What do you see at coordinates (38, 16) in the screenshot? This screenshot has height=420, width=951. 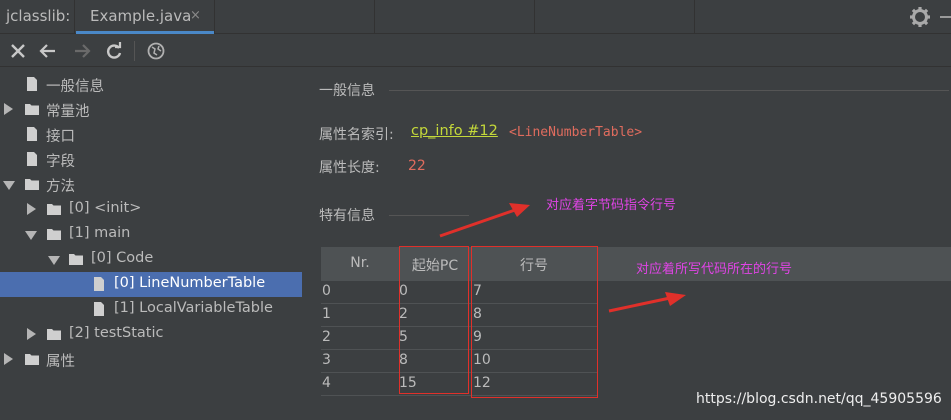 I see `tool-window-title: jclasslib:` at bounding box center [38, 16].